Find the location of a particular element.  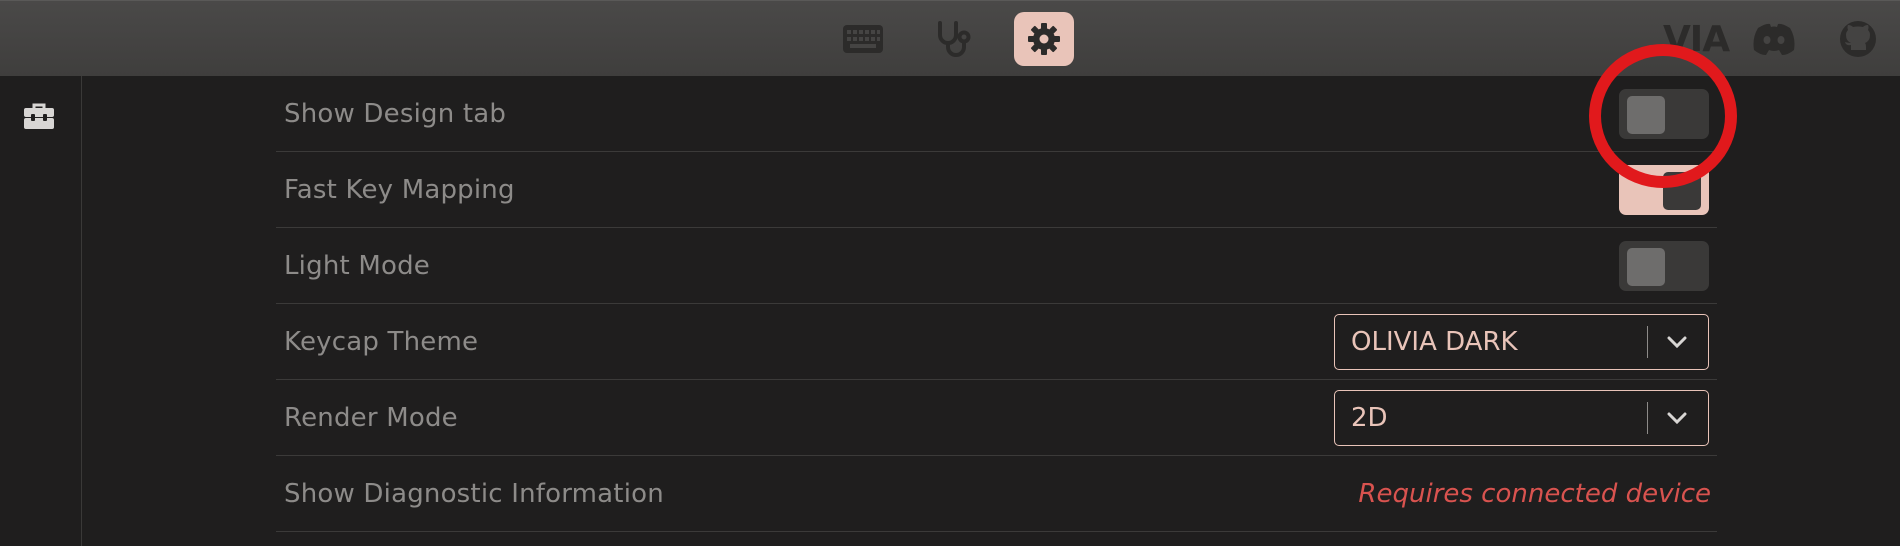

gear-icon is located at coordinates (1044, 39).